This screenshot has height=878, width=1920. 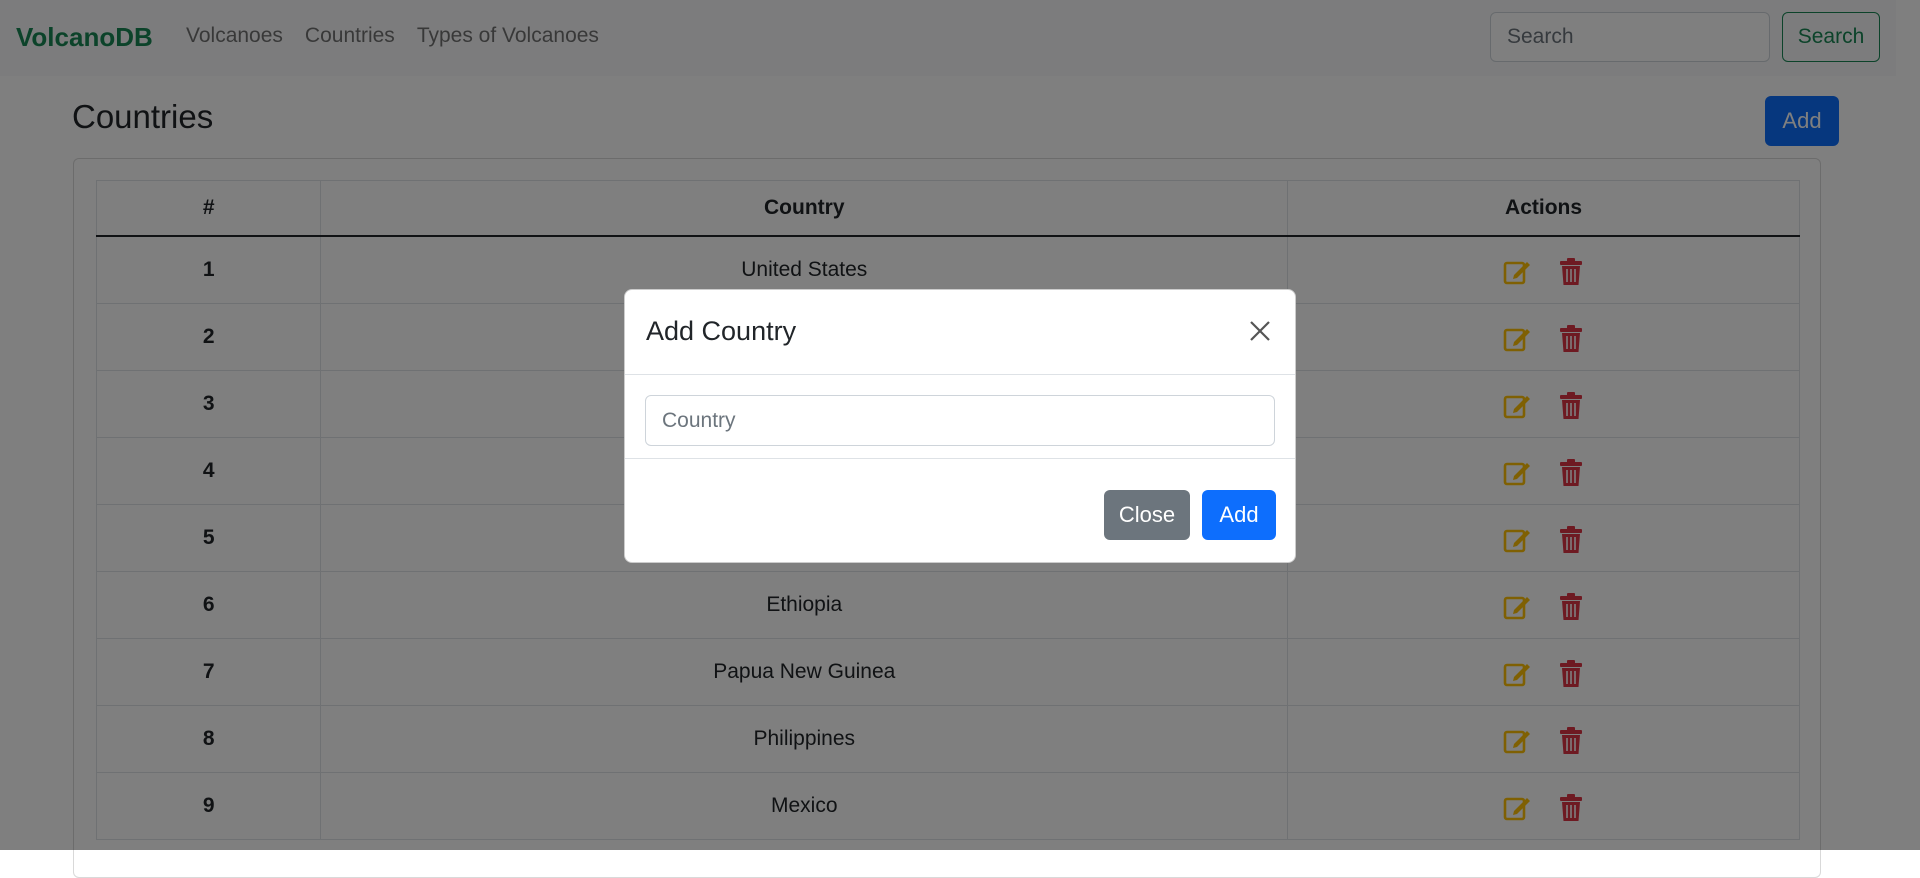 What do you see at coordinates (960, 332) in the screenshot?
I see `modal-header: Add Country` at bounding box center [960, 332].